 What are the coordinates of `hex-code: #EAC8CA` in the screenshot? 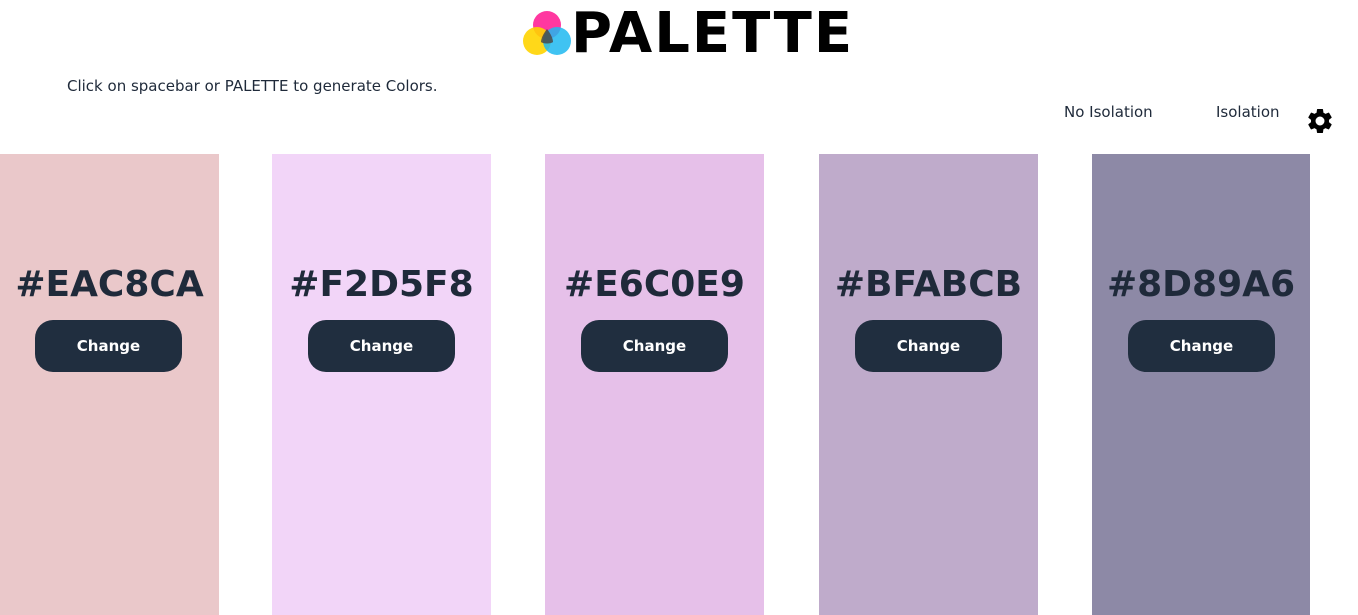 It's located at (109, 284).